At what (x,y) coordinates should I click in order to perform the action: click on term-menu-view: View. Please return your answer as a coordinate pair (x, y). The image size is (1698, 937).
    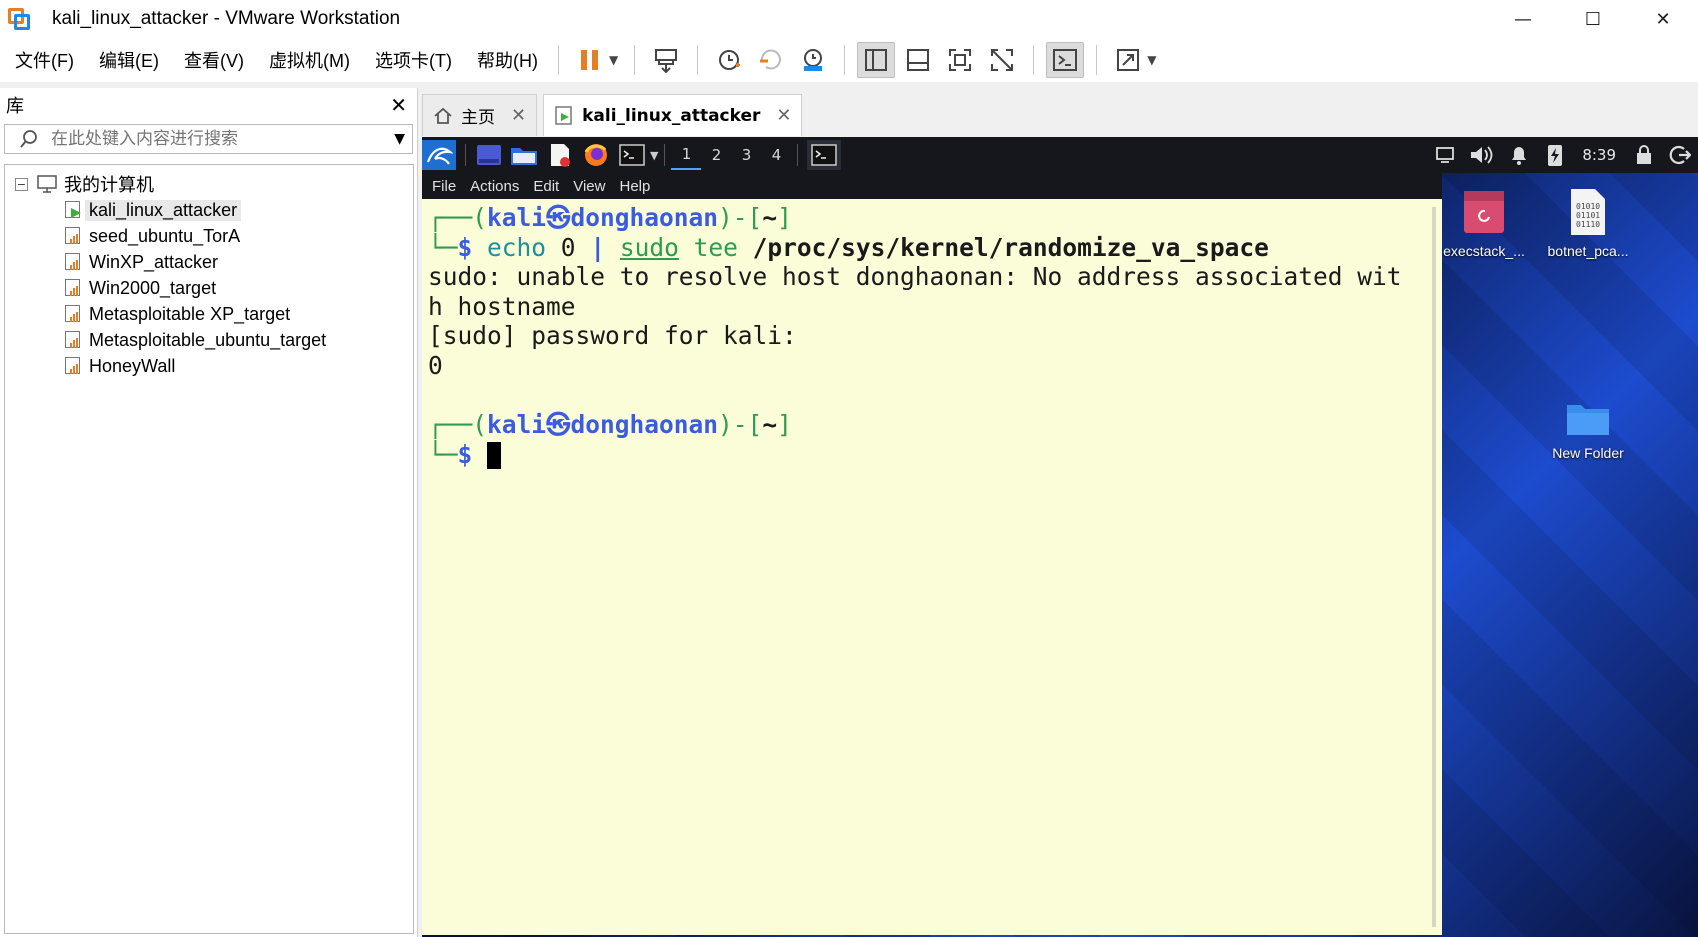
    Looking at the image, I should click on (589, 186).